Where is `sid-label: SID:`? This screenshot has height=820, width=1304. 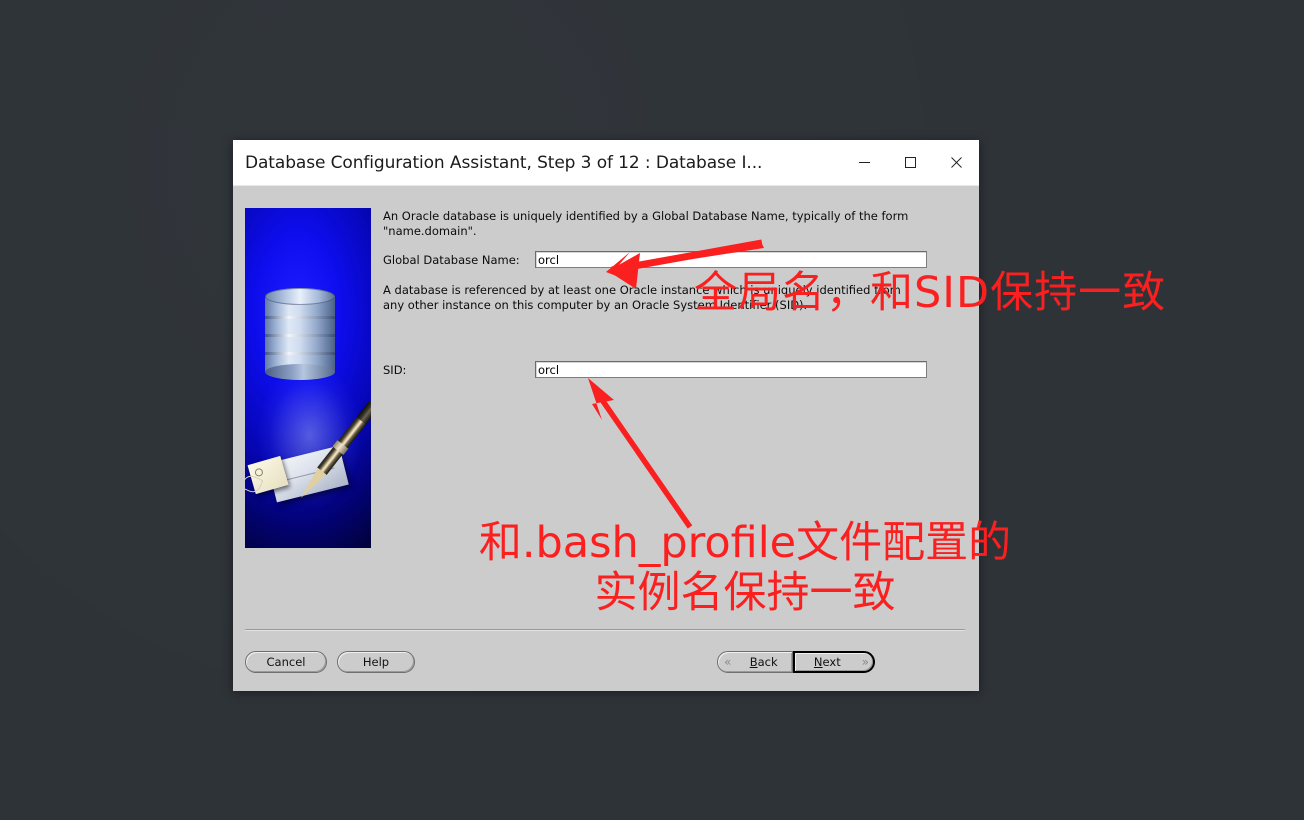
sid-label: SID: is located at coordinates (395, 369).